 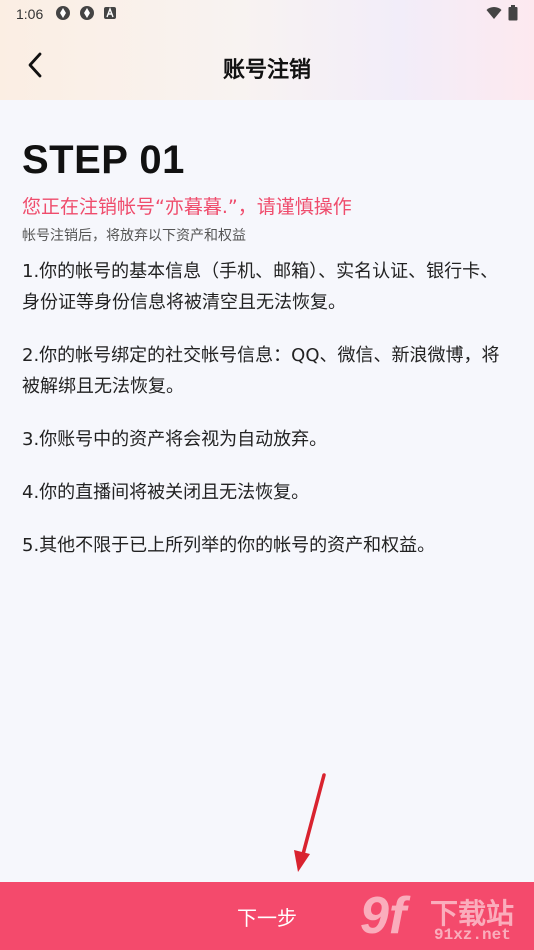 What do you see at coordinates (472, 935) in the screenshot?
I see `watermark-url: 91xz.net` at bounding box center [472, 935].